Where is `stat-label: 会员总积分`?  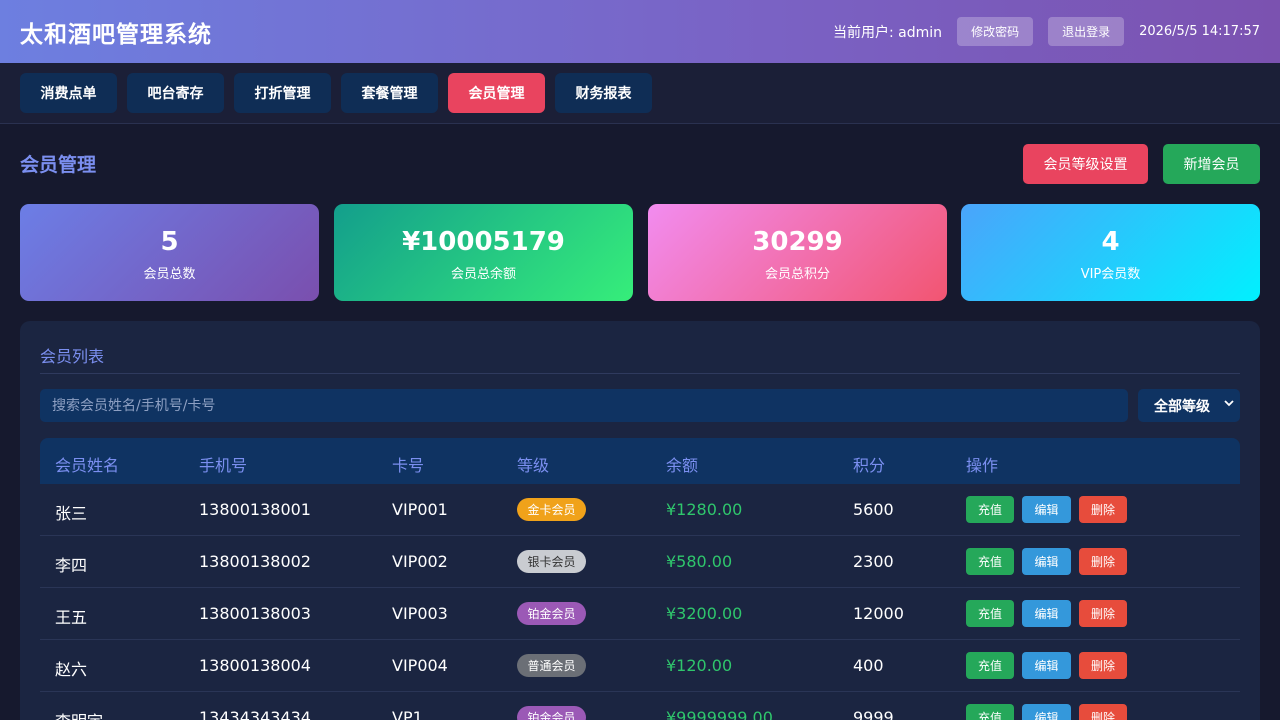 stat-label: 会员总积分 is located at coordinates (797, 274).